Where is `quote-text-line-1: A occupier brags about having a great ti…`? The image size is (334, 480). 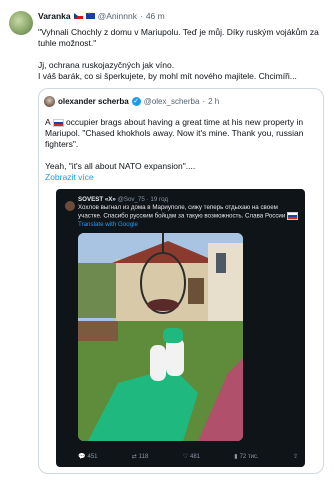 quote-text-line-1: A occupier brags about having a great ti… is located at coordinates (180, 122).